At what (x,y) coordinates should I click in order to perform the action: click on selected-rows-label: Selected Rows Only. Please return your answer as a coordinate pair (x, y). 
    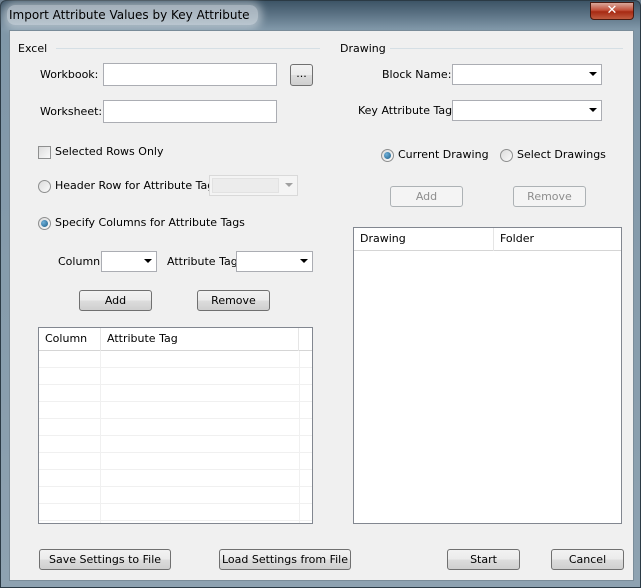
    Looking at the image, I should click on (109, 152).